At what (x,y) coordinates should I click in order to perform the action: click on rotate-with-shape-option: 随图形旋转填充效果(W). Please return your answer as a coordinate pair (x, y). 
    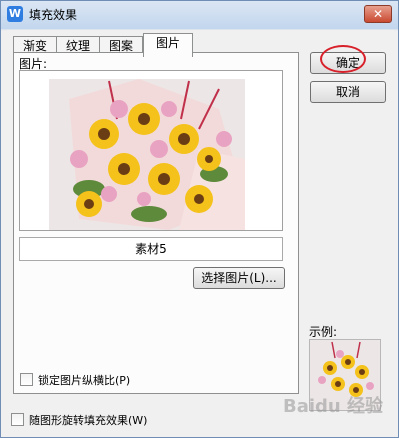
    Looking at the image, I should click on (79, 421).